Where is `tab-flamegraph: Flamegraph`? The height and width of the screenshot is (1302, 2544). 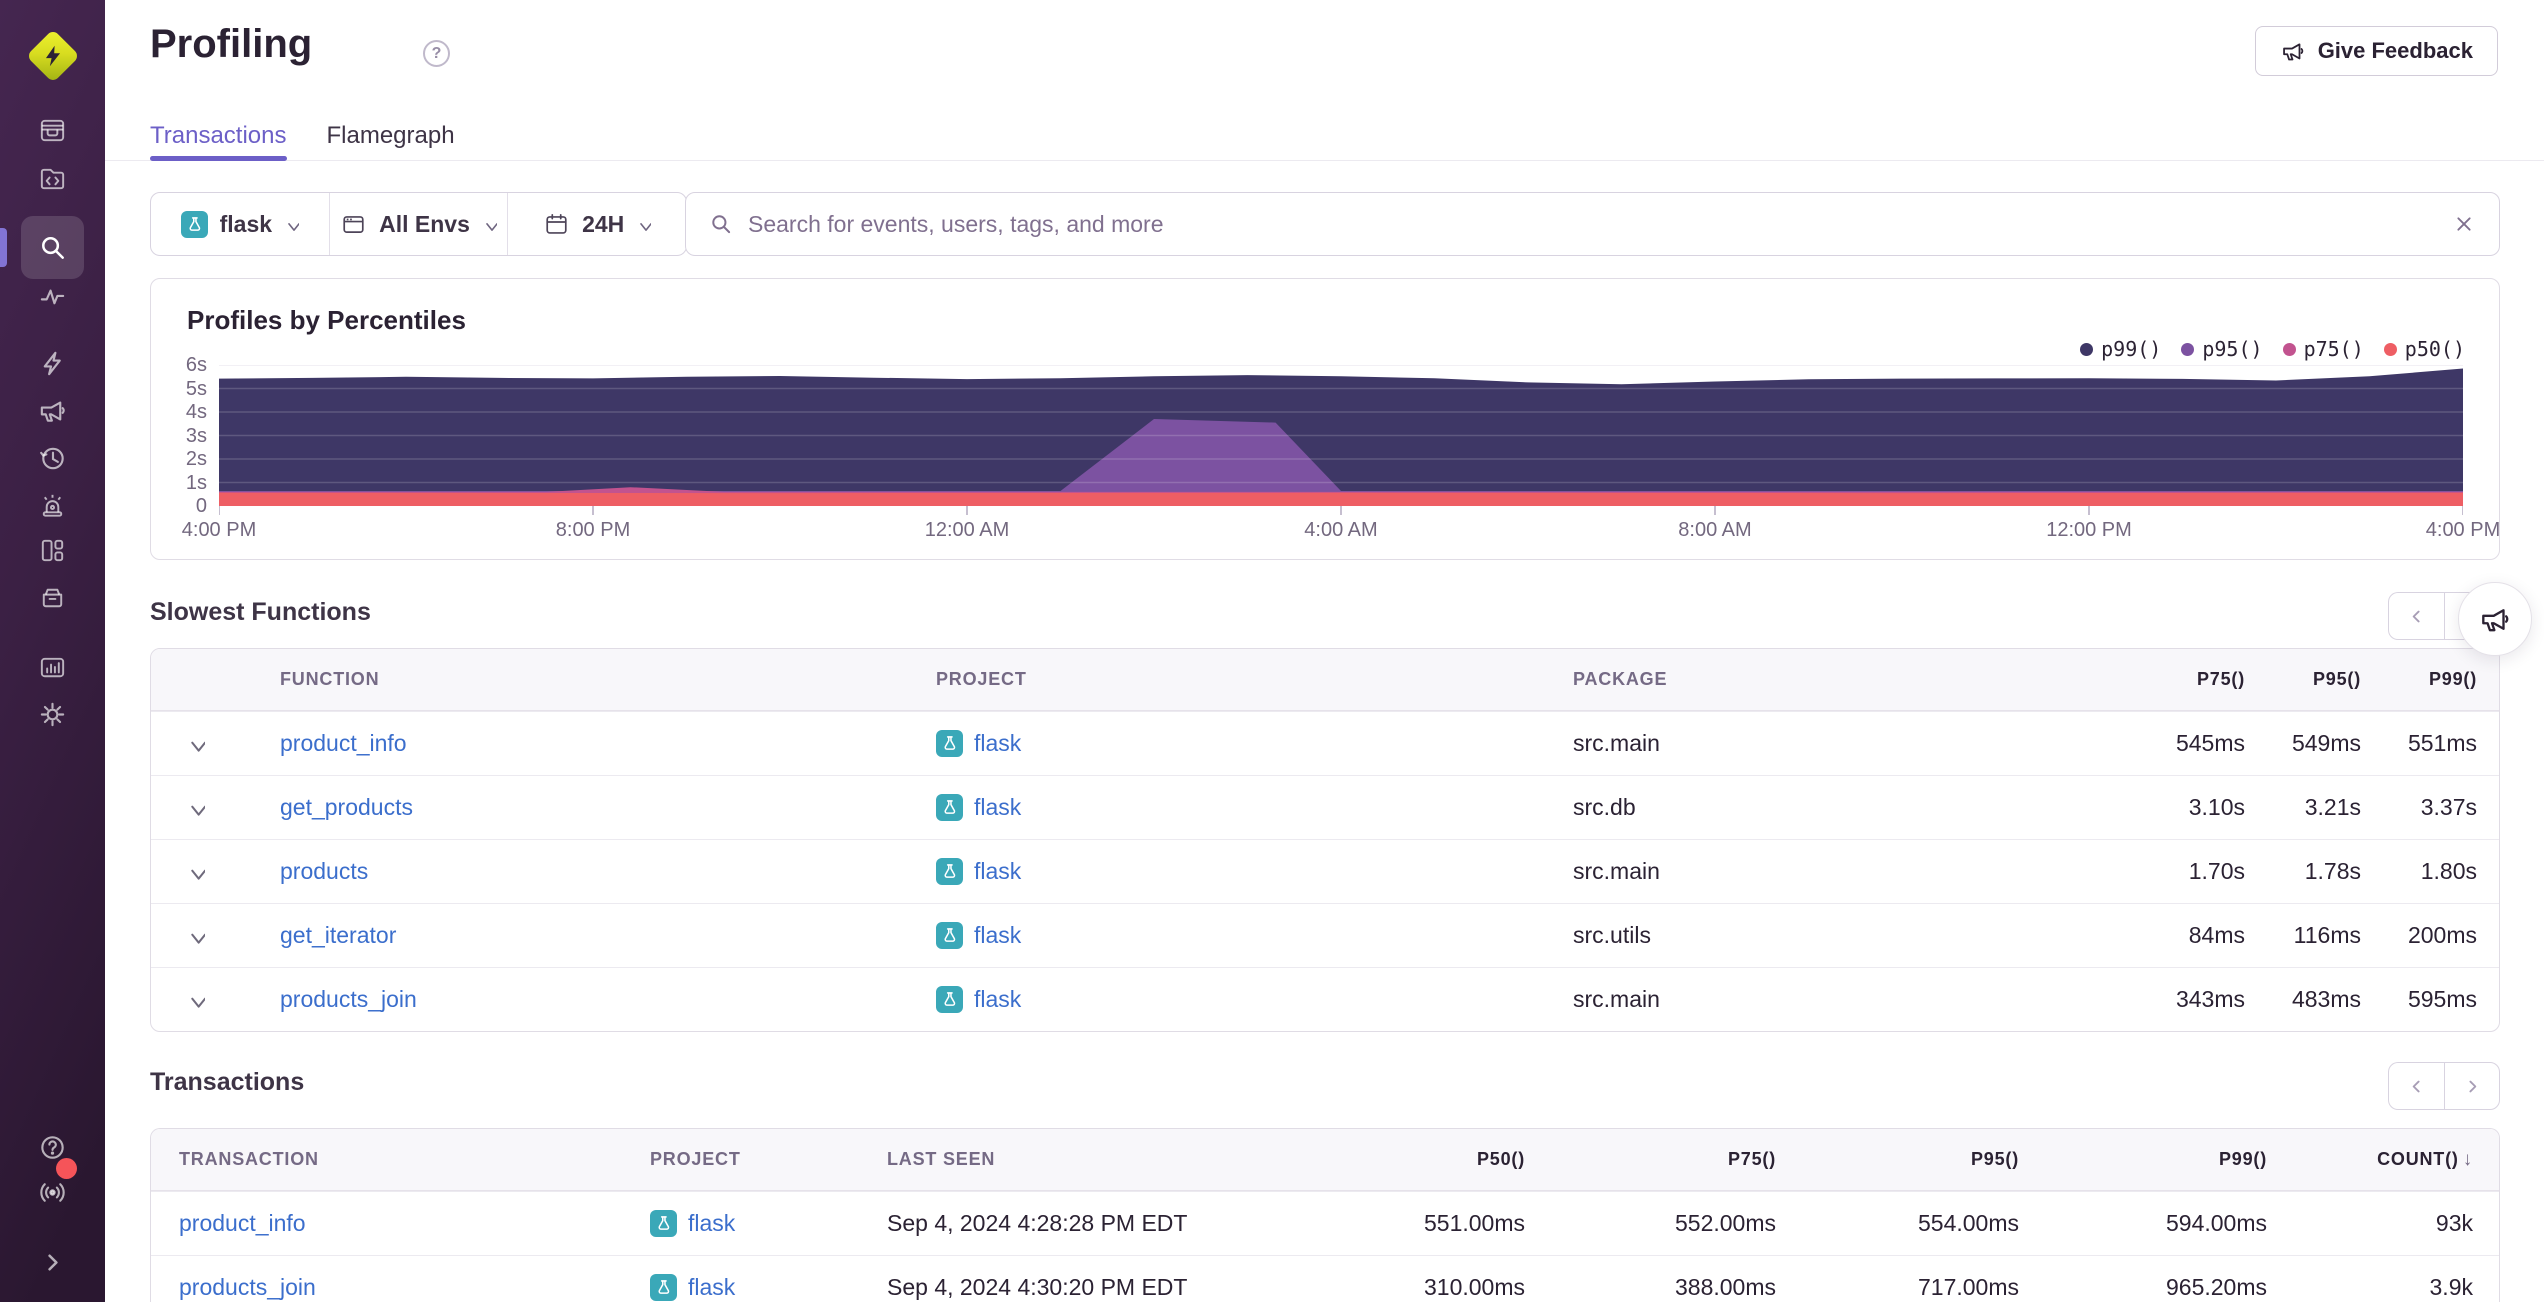
tab-flamegraph: Flamegraph is located at coordinates (391, 136).